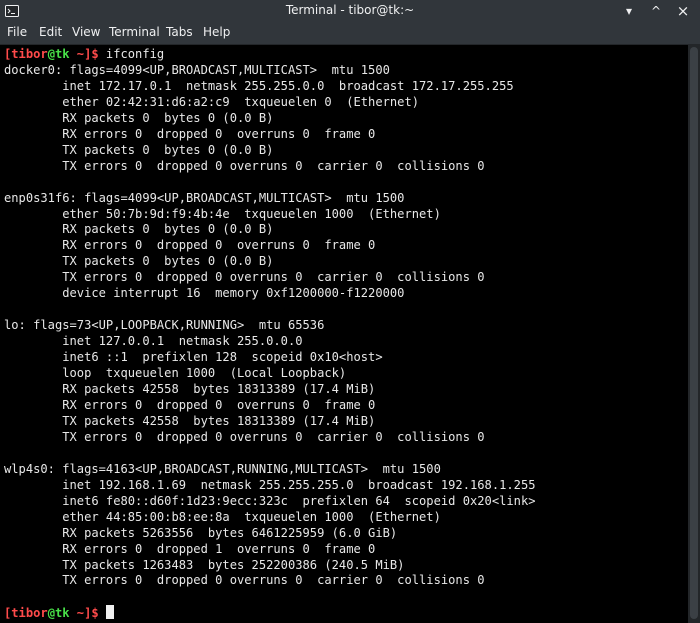 The image size is (700, 623). I want to click on window-title: Terminal - tibor@tk:~, so click(350, 10).